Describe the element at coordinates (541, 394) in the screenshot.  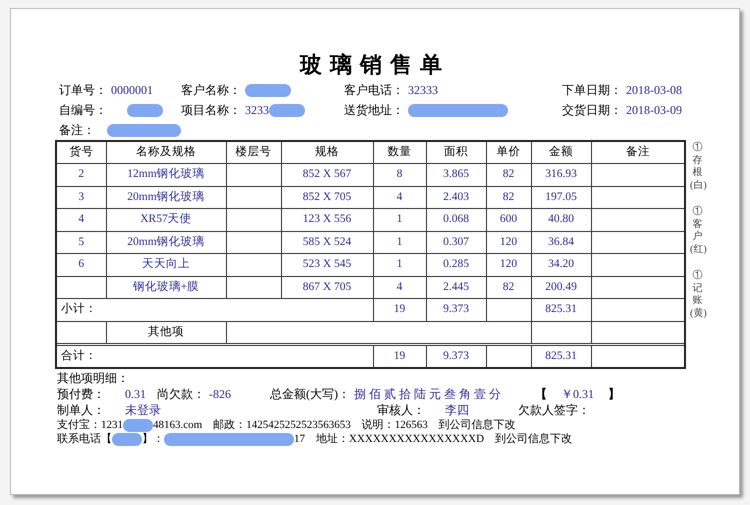
I see `bracket: 【` at that location.